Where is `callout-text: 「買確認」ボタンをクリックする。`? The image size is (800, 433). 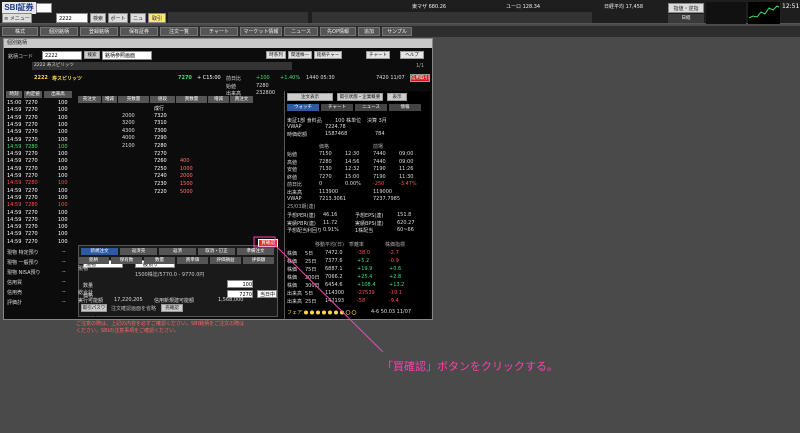 callout-text: 「買確認」ボタンをクリックする。 is located at coordinates (470, 366).